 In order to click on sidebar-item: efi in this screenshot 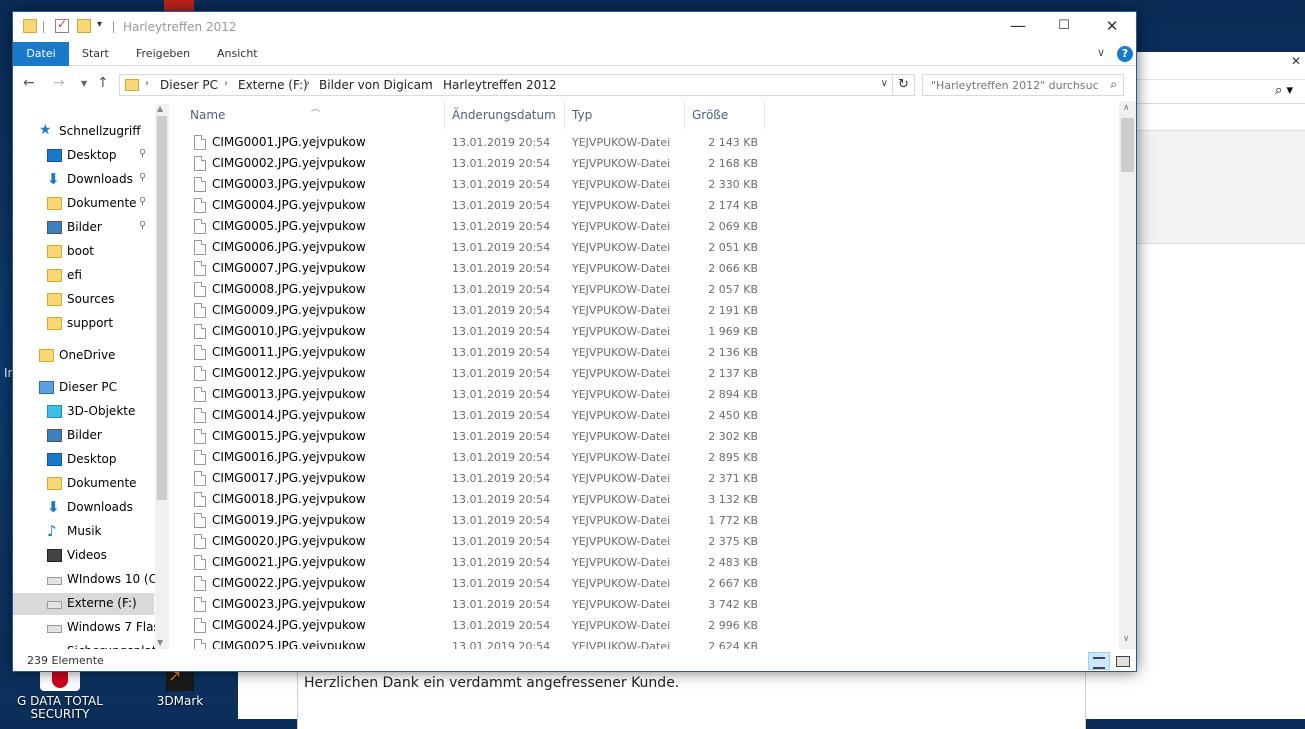, I will do `click(83, 276)`.